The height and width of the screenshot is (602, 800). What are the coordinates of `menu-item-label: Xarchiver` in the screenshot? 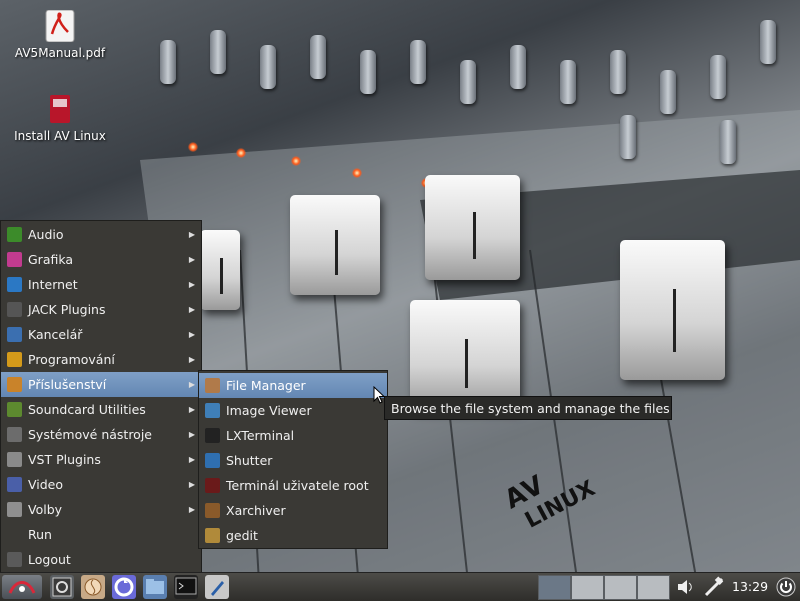 It's located at (256, 510).